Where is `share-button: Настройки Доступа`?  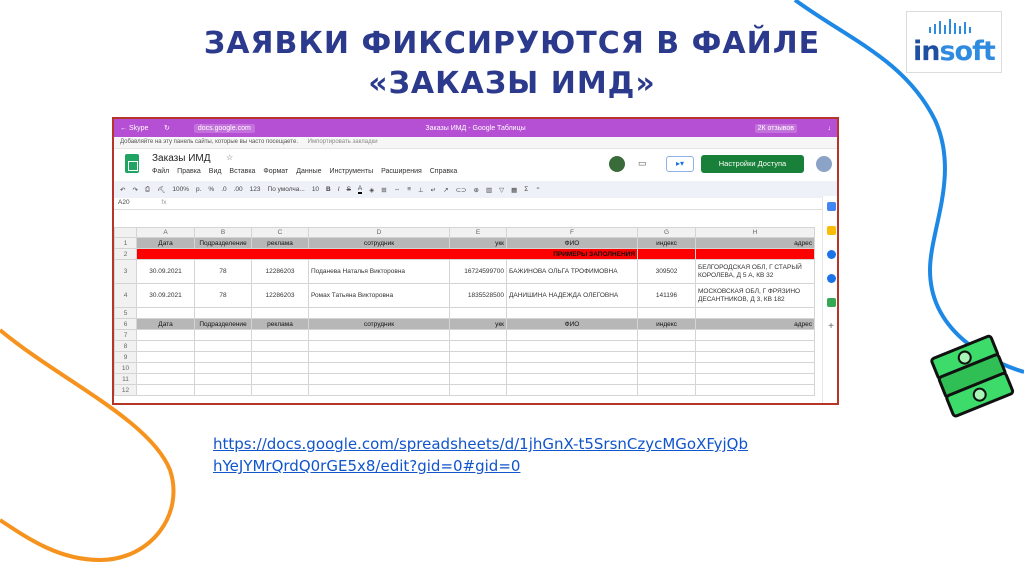 share-button: Настройки Доступа is located at coordinates (752, 164).